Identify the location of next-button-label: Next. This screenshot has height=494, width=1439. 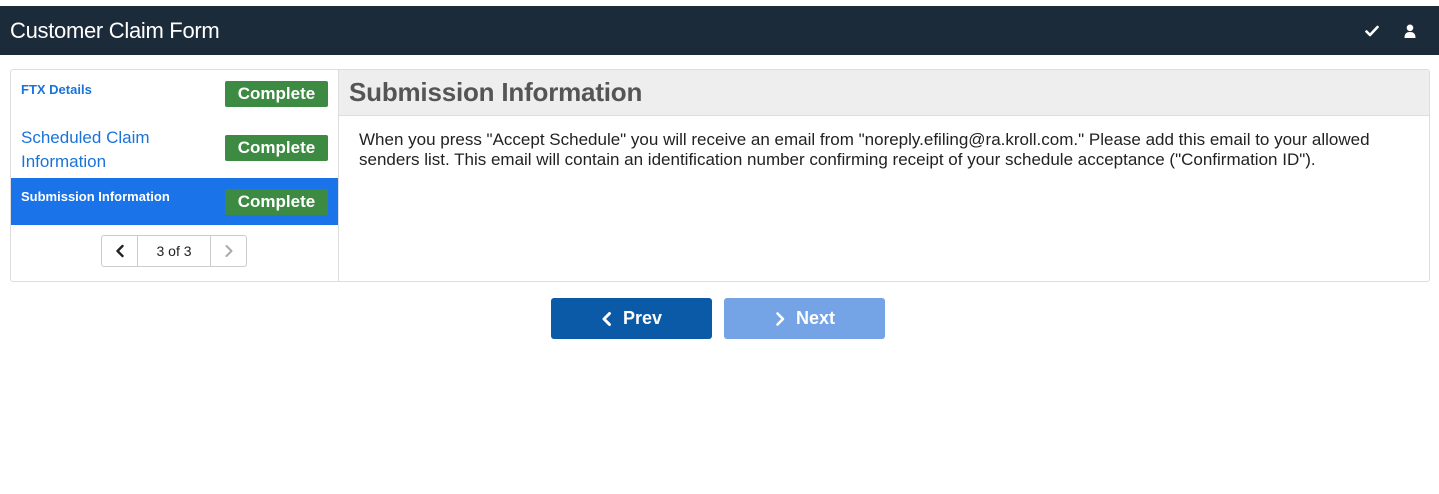
(815, 318).